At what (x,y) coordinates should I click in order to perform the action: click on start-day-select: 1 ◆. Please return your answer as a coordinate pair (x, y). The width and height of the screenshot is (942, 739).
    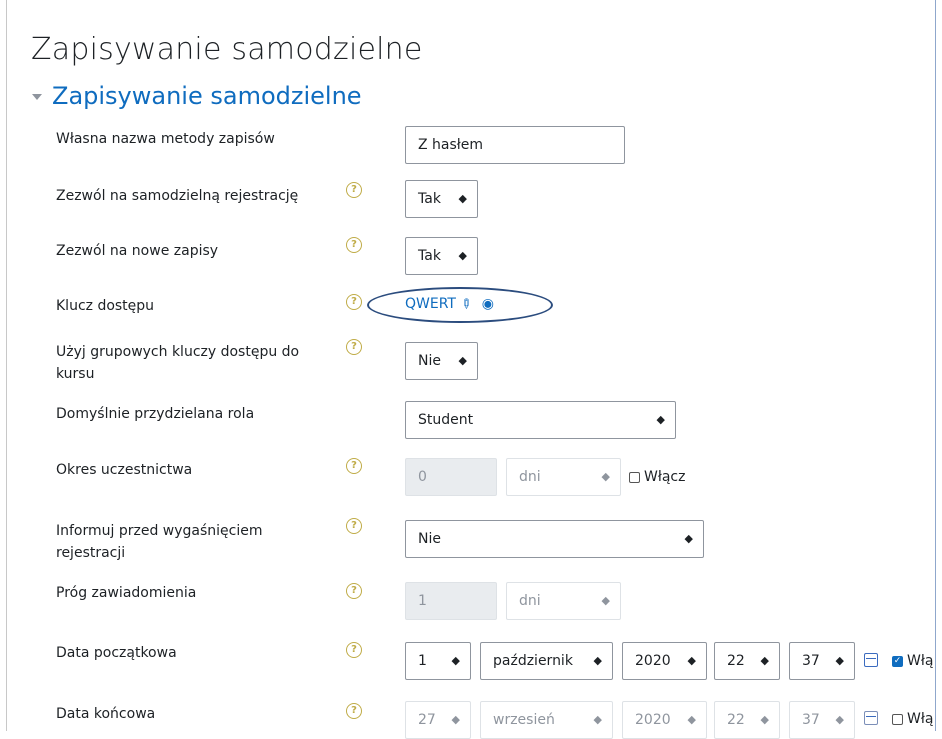
    Looking at the image, I should click on (438, 661).